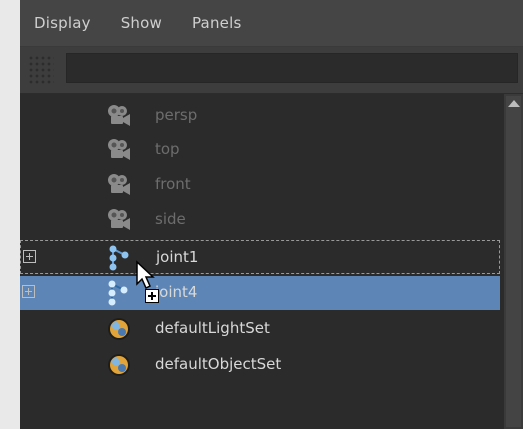  I want to click on outliner-item-front: front, so click(260, 185).